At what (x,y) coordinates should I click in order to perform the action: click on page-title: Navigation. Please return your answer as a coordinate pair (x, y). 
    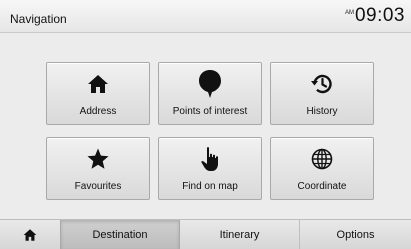
    Looking at the image, I should click on (38, 19).